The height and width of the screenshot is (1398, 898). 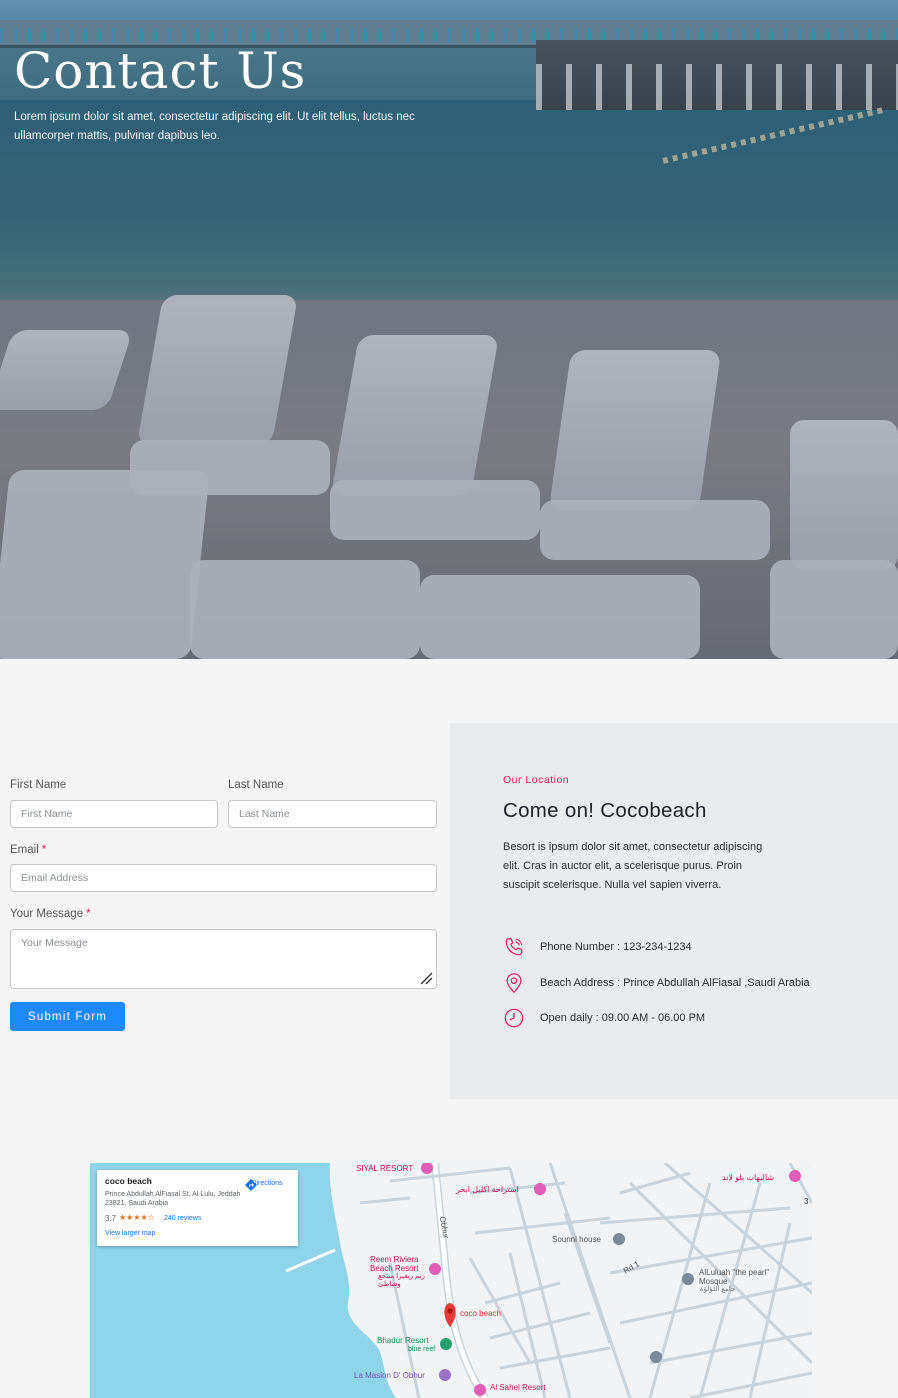 I want to click on map-label-blue-reef: blue reef, so click(x=422, y=1349).